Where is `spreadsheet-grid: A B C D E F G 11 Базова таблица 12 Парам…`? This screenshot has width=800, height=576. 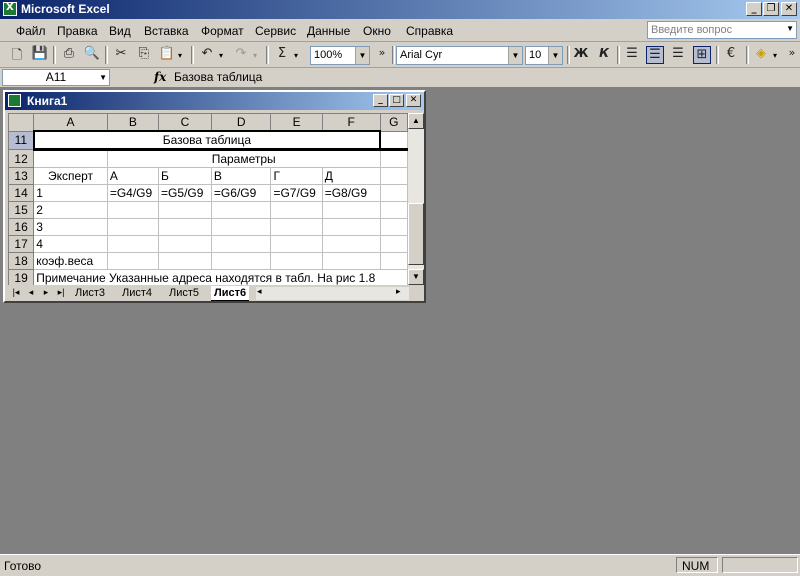 spreadsheet-grid: A B C D E F G 11 Базова таблица 12 Парам… is located at coordinates (208, 199).